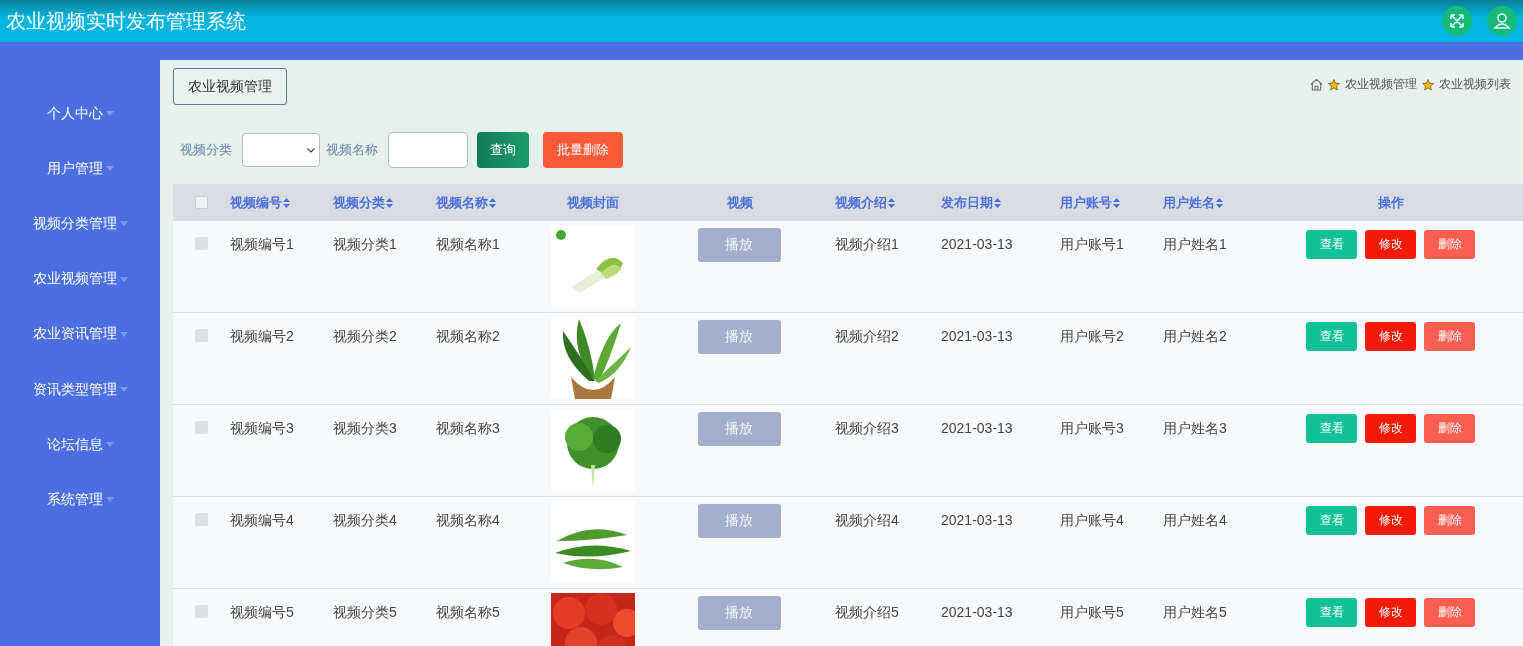 This screenshot has height=646, width=1523. Describe the element at coordinates (1390, 202) in the screenshot. I see `column-header: 操作` at that location.